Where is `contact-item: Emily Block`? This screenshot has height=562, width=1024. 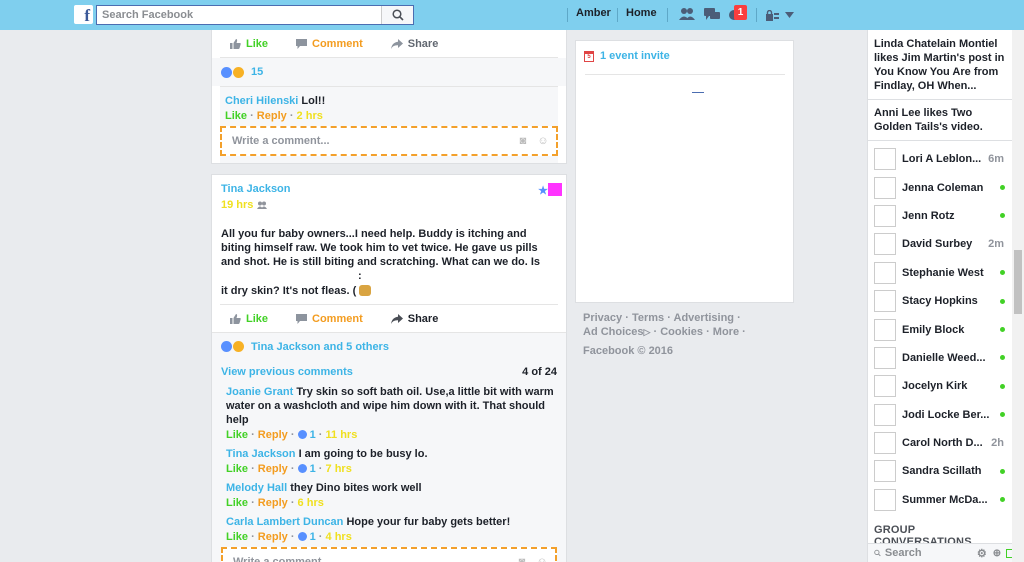 contact-item: Emily Block is located at coordinates (940, 329).